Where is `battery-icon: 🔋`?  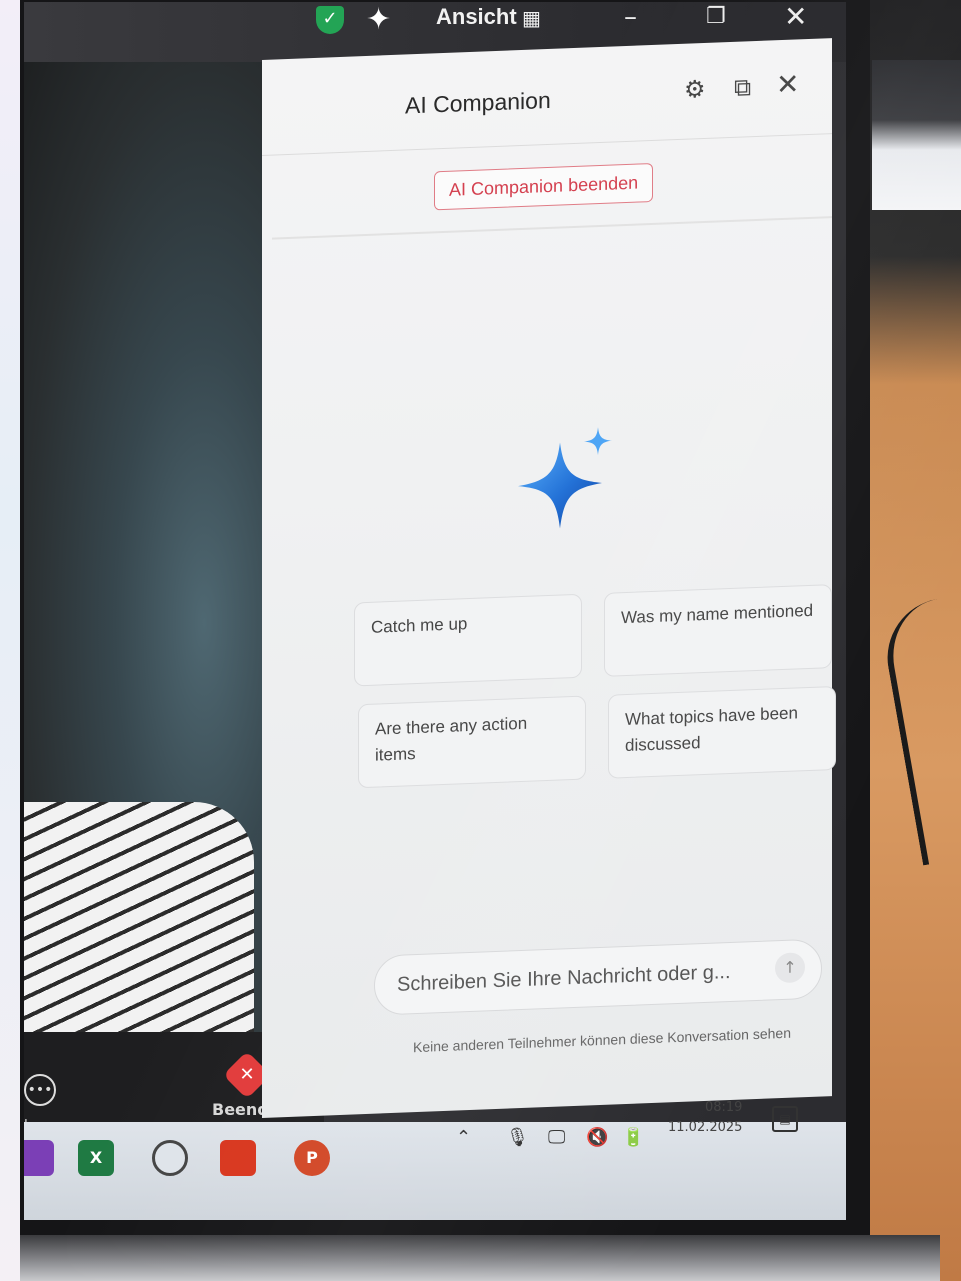 battery-icon: 🔋 is located at coordinates (633, 1137).